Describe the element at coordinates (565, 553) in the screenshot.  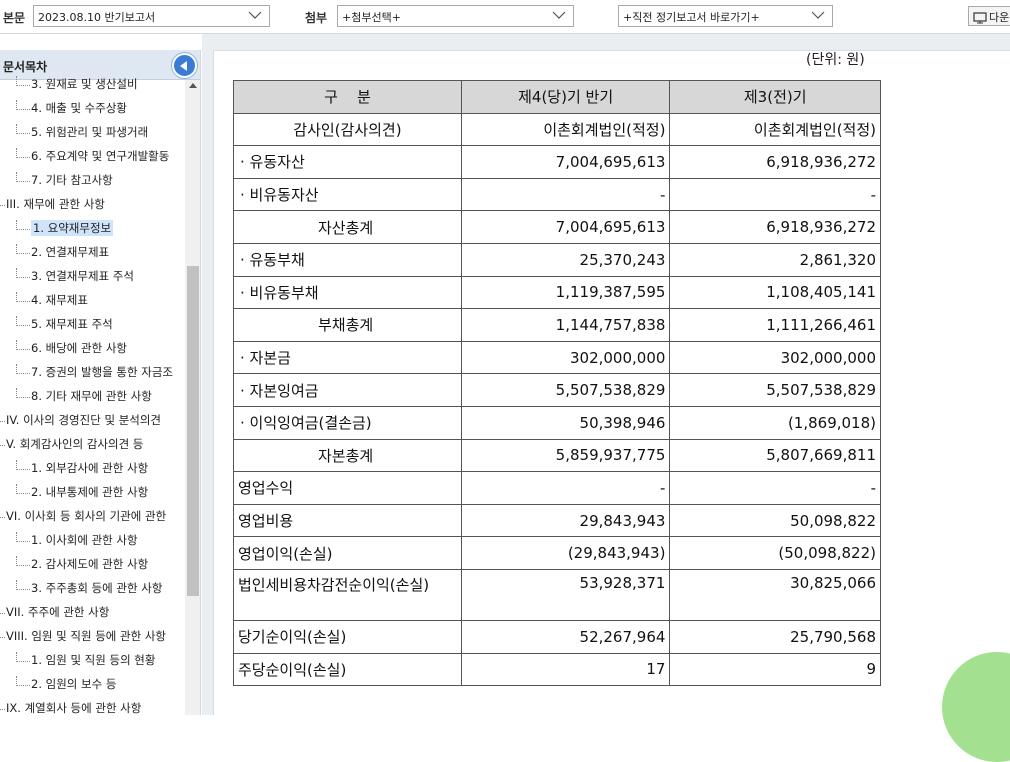
I see `current-period-value: (29,843,943)` at that location.